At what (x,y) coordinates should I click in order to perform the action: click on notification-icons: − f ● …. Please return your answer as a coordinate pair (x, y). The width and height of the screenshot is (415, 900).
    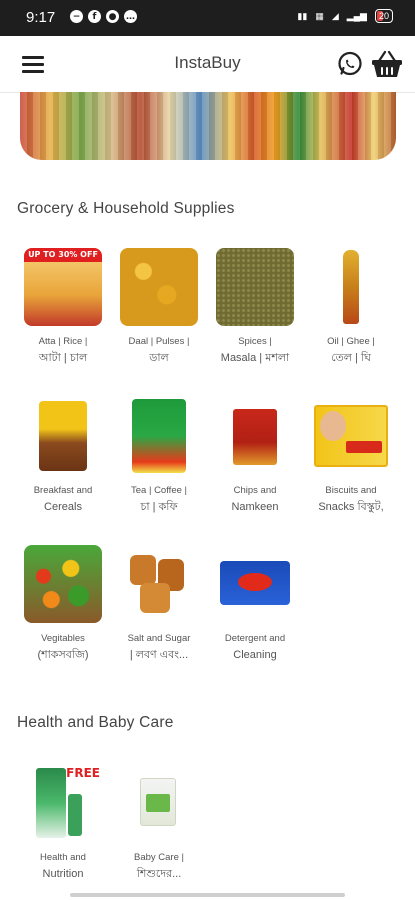
    Looking at the image, I should click on (103, 16).